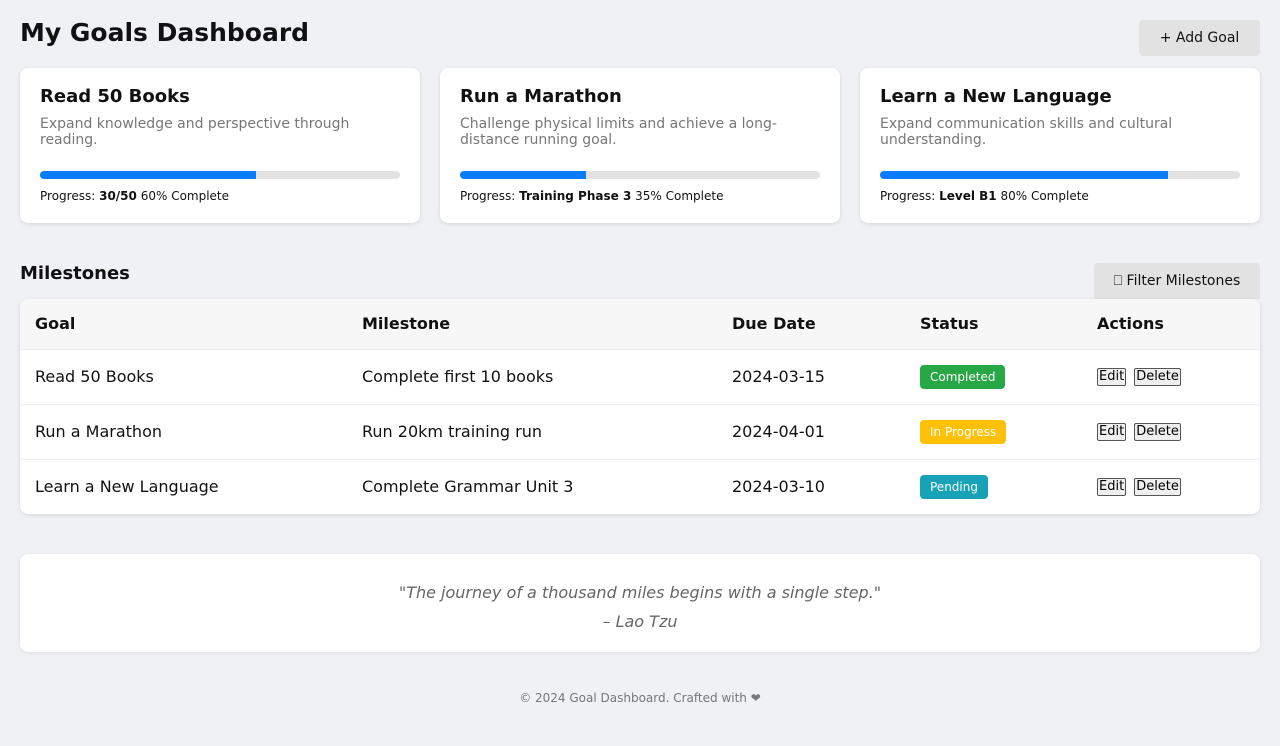 The height and width of the screenshot is (746, 1280). What do you see at coordinates (1171, 324) in the screenshot?
I see `column-header-actions: Actions` at bounding box center [1171, 324].